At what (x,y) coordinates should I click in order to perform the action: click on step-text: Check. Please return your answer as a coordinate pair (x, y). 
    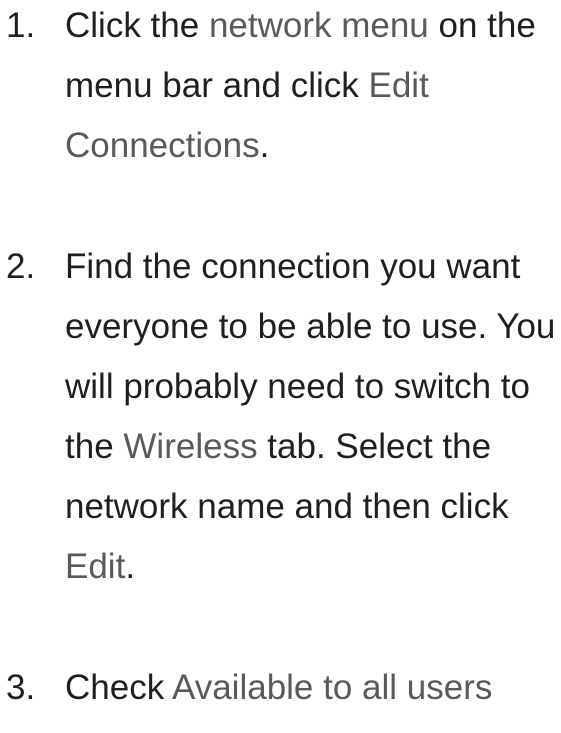
    Looking at the image, I should click on (118, 687).